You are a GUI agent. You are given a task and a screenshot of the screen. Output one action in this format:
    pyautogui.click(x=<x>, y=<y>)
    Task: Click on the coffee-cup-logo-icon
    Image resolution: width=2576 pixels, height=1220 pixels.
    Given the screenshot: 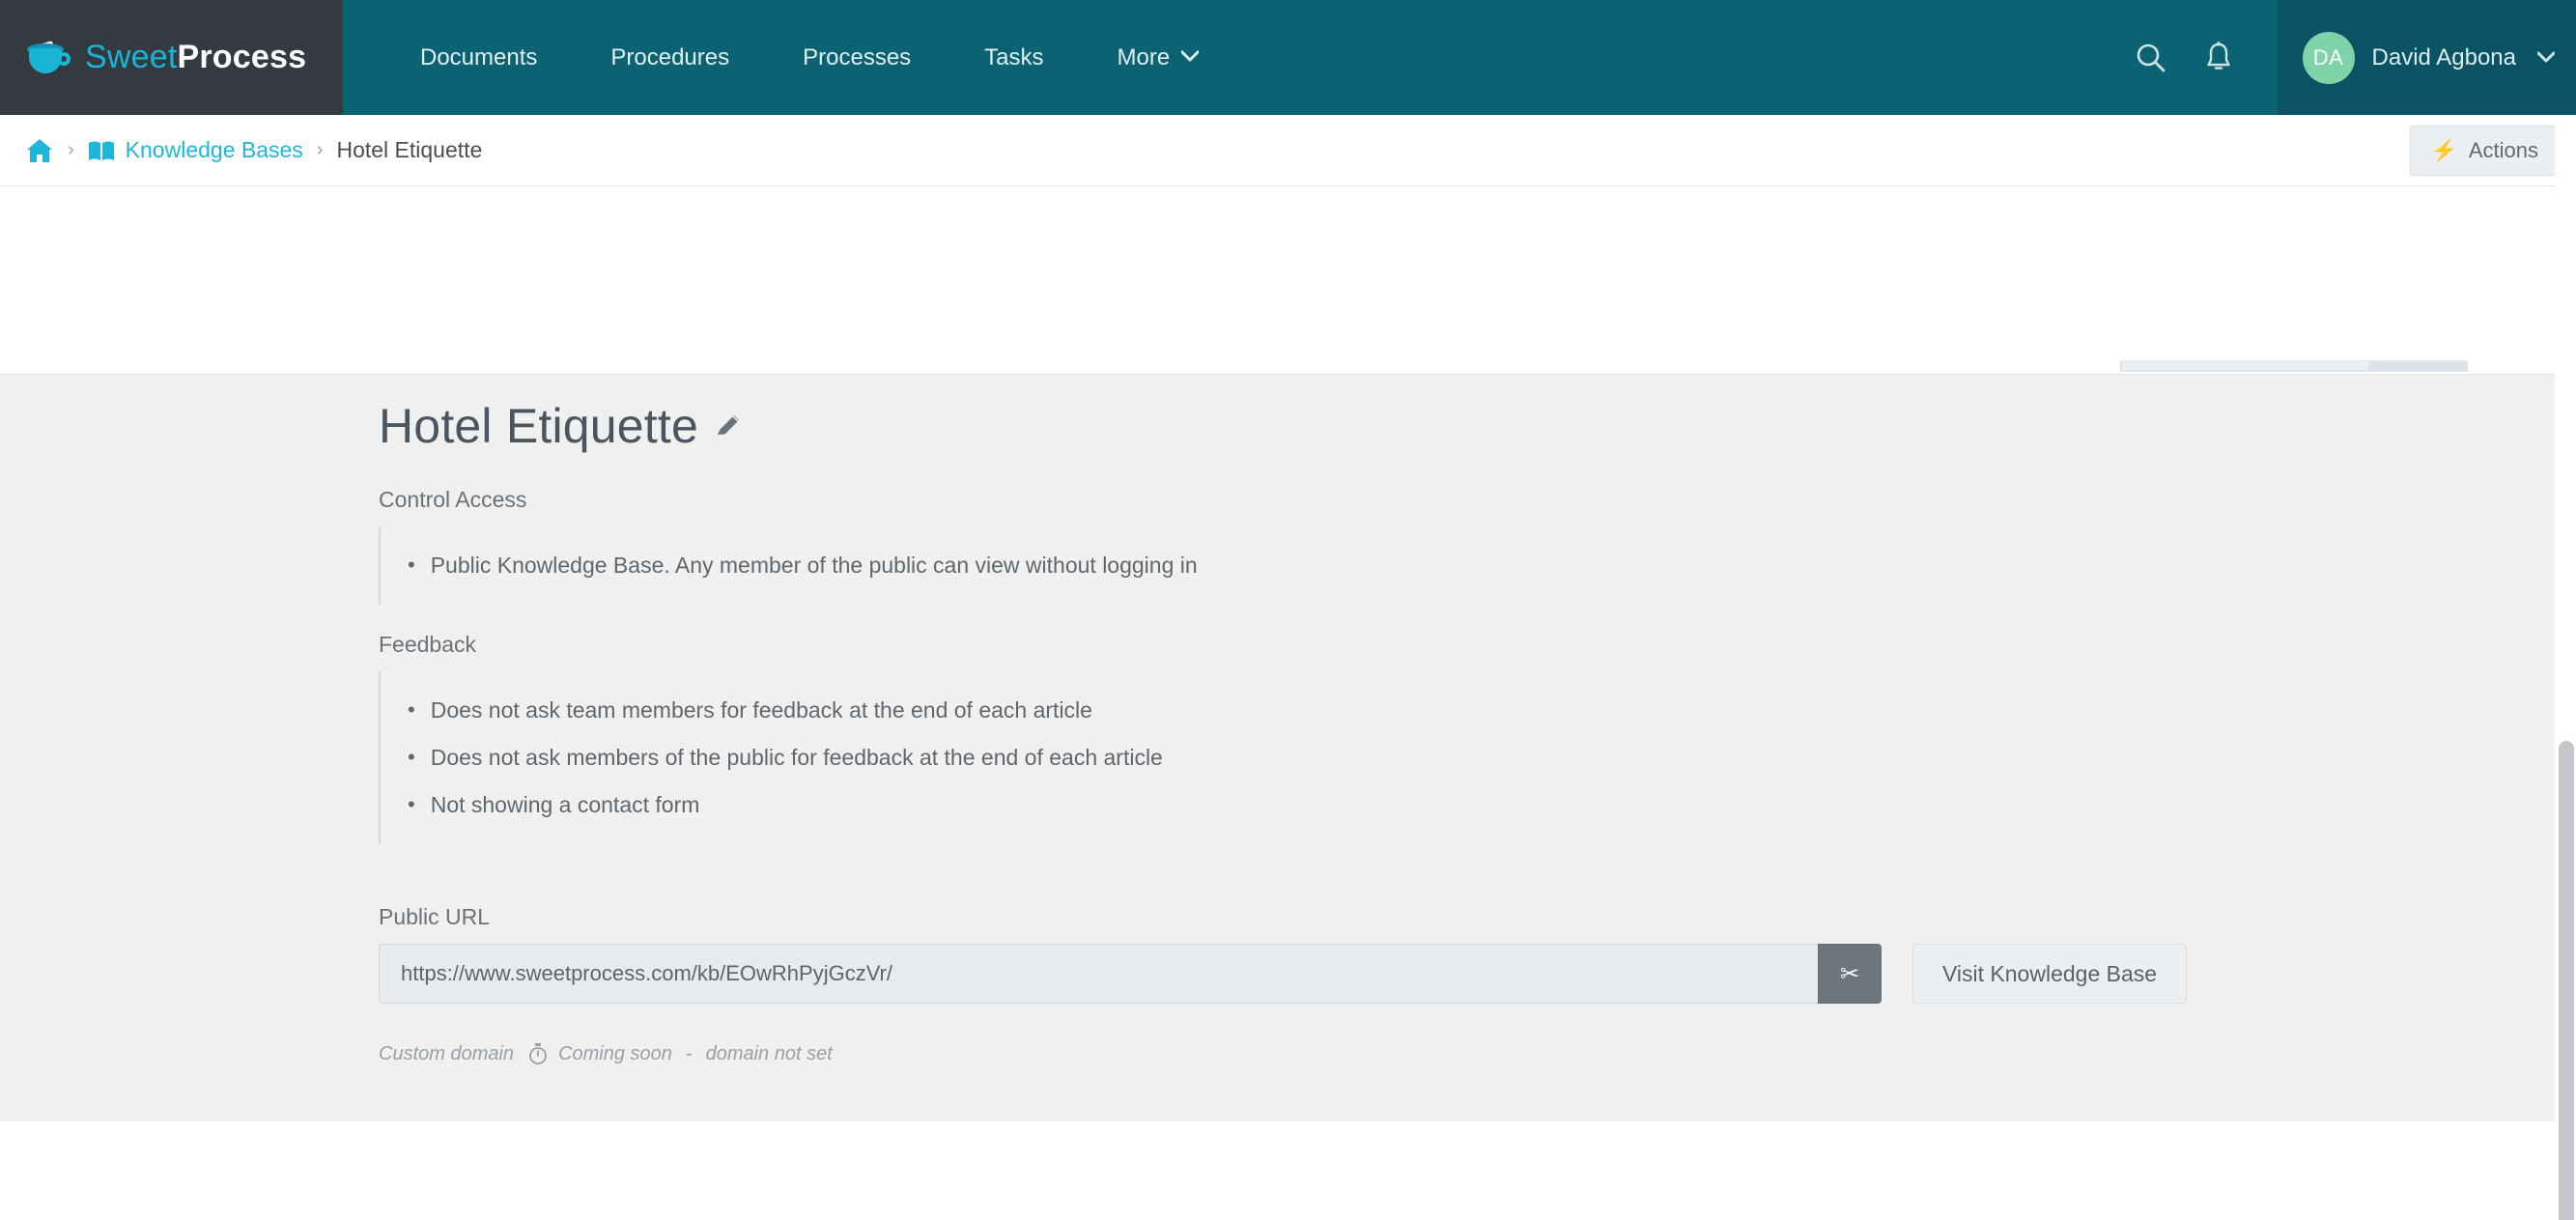 What is the action you would take?
    pyautogui.click(x=49, y=58)
    